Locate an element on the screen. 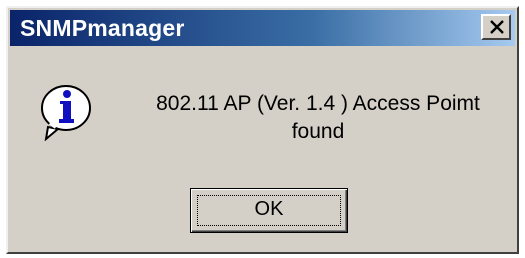  ok-button: OK is located at coordinates (269, 210).